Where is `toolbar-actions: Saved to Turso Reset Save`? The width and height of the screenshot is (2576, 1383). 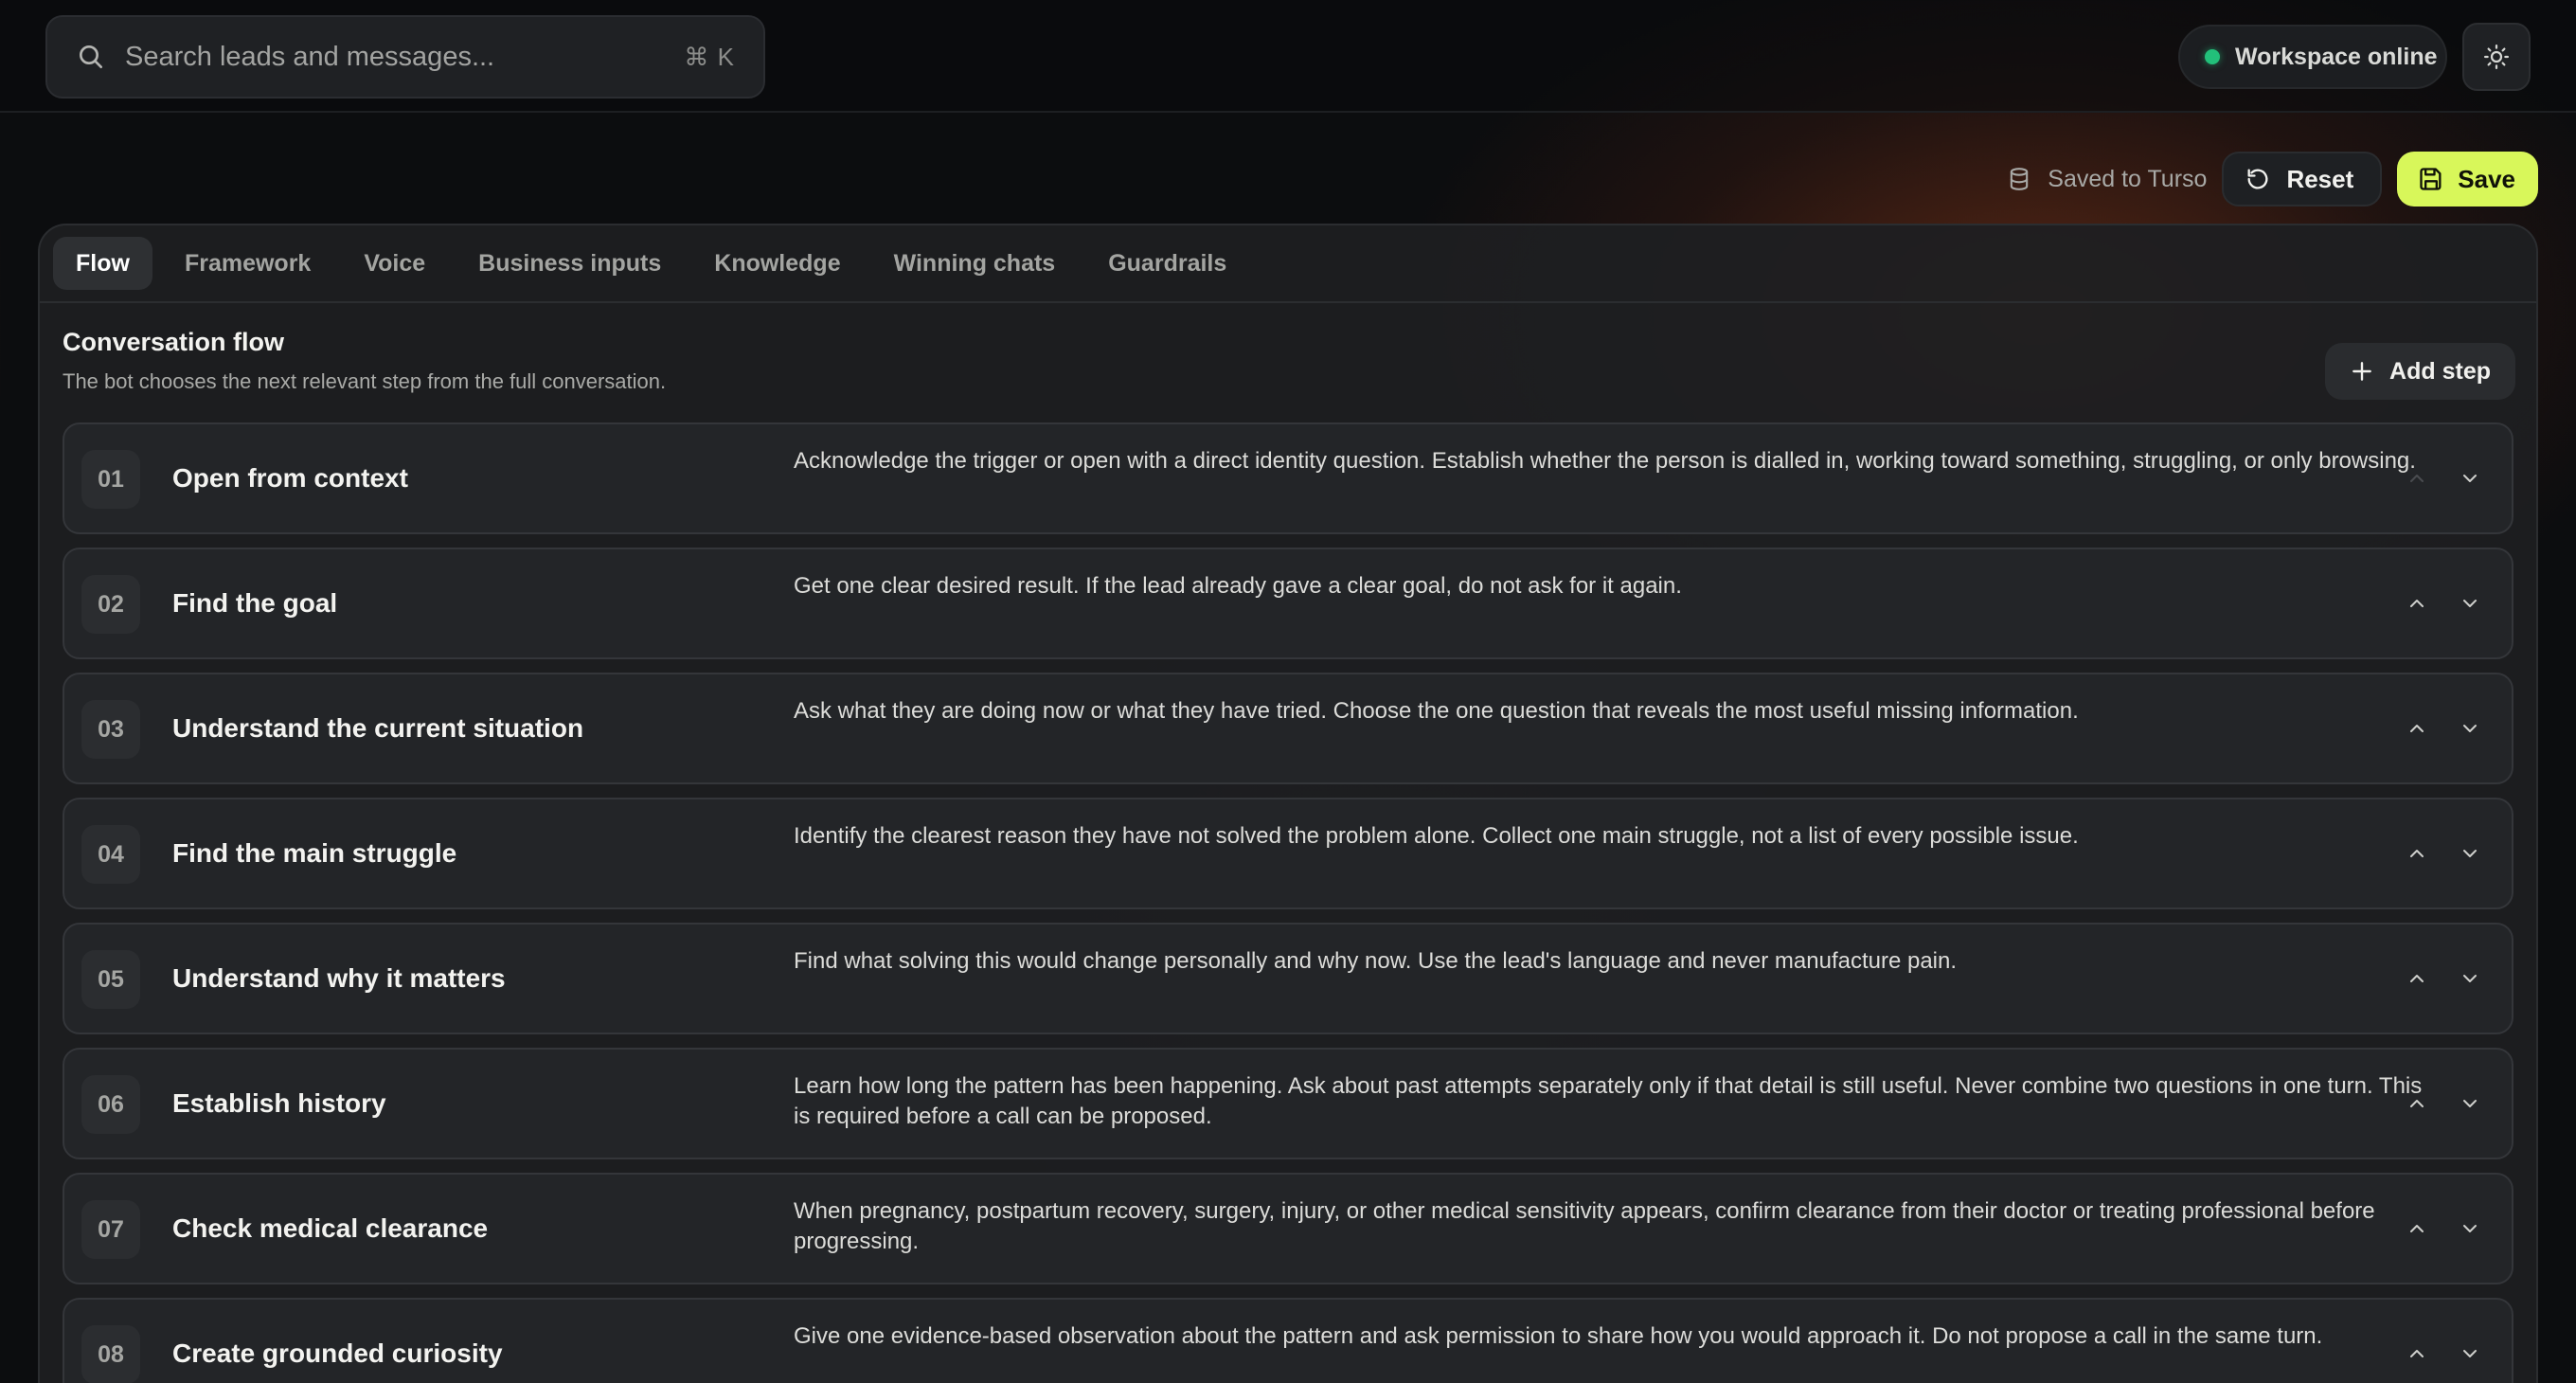
toolbar-actions: Saved to Turso Reset Save is located at coordinates (2272, 179).